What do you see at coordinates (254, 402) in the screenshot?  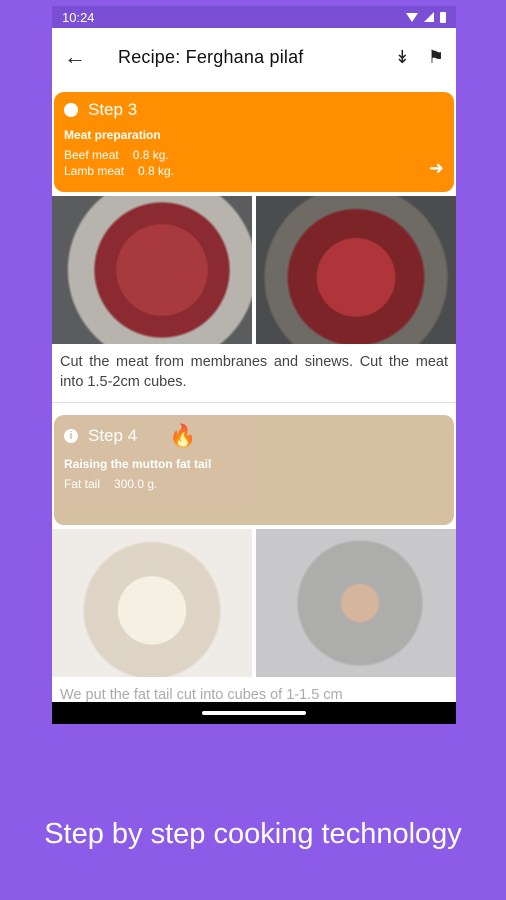 I see `divider` at bounding box center [254, 402].